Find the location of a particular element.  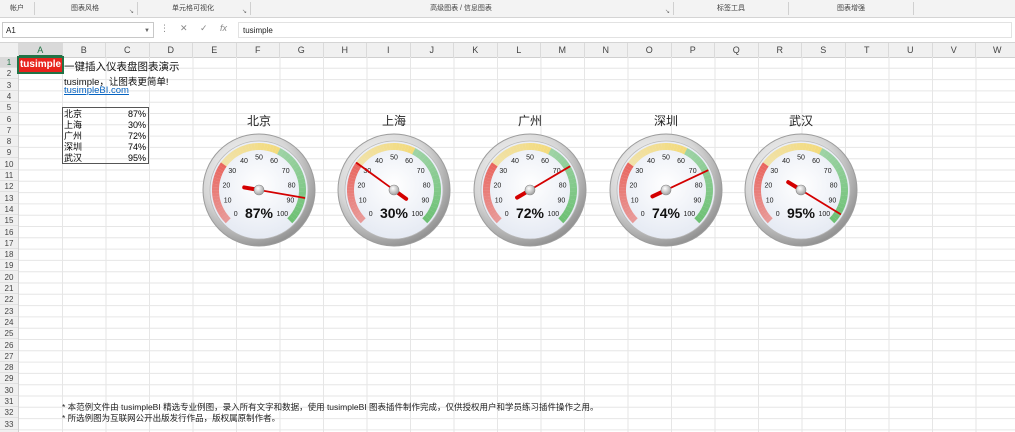

row-header: 19 is located at coordinates (9, 266).